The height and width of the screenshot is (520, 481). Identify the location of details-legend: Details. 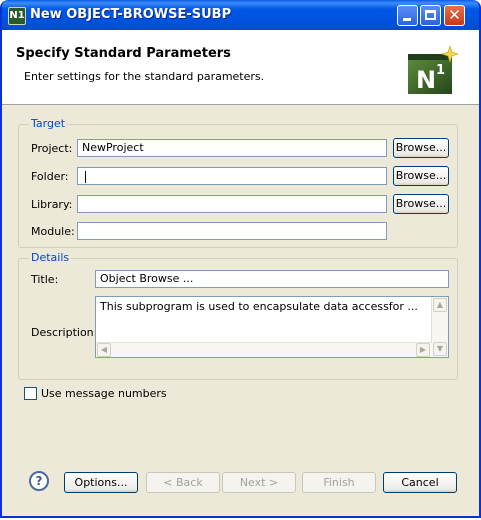
(50, 257).